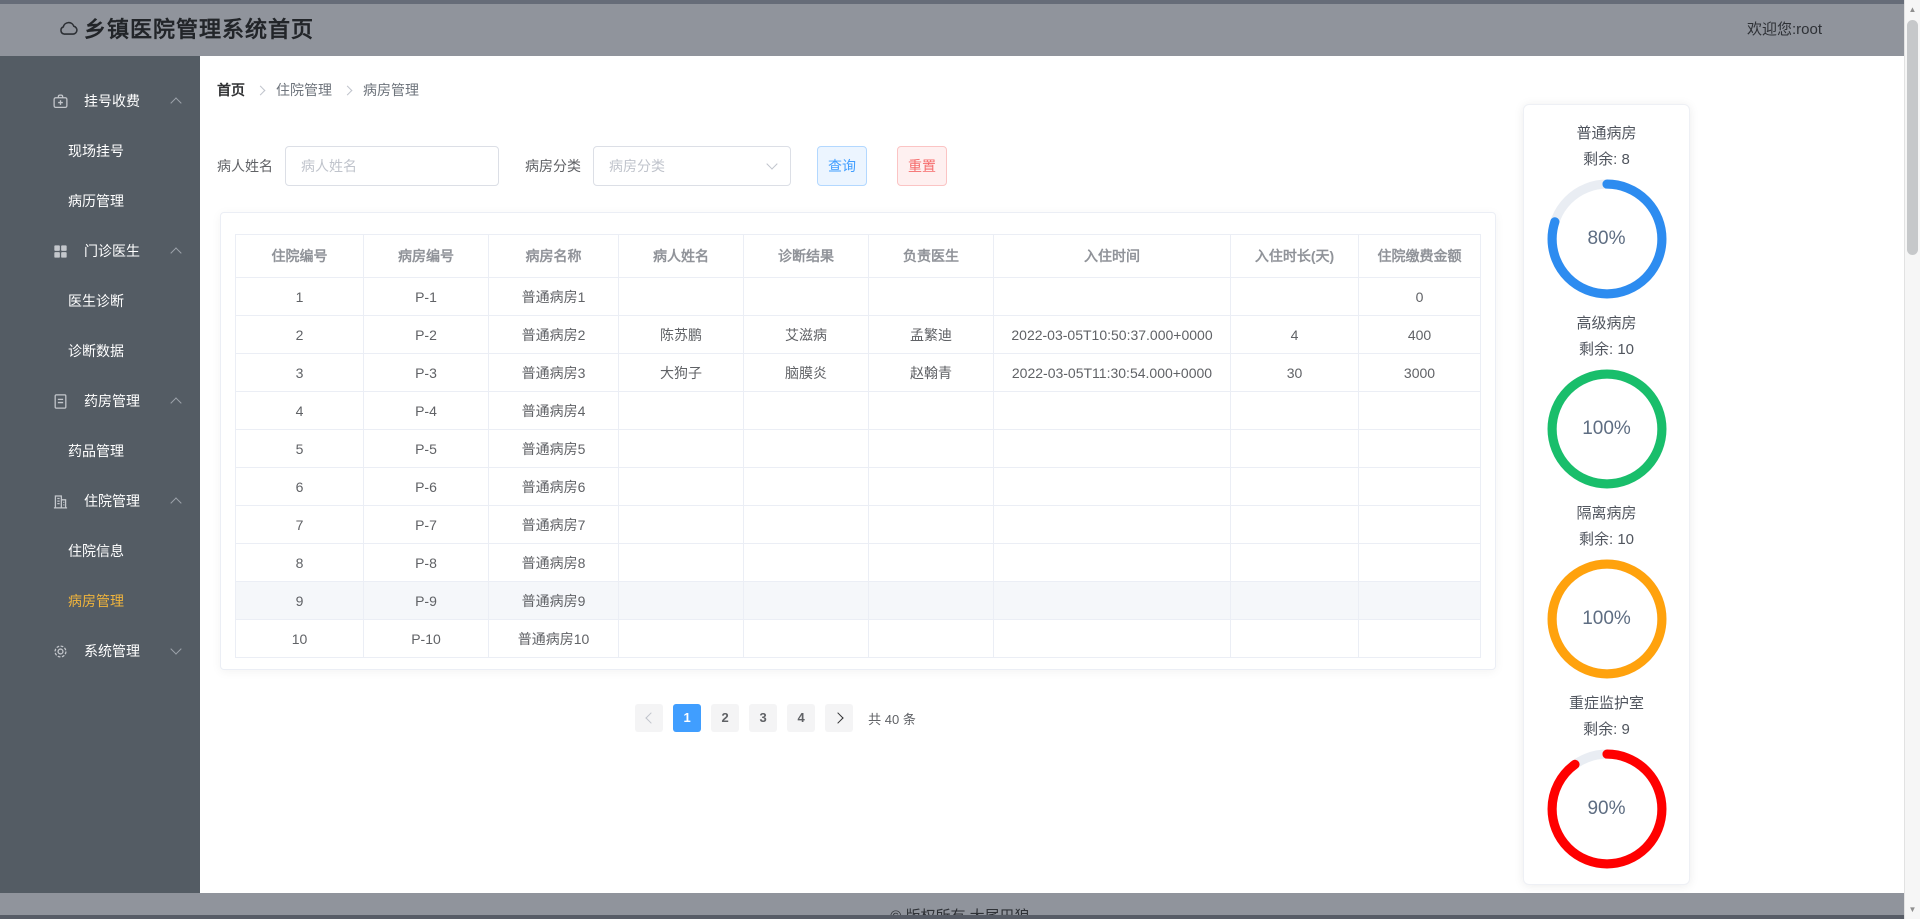 This screenshot has height=919, width=1920. I want to click on first-aid-kit-icon, so click(60, 101).